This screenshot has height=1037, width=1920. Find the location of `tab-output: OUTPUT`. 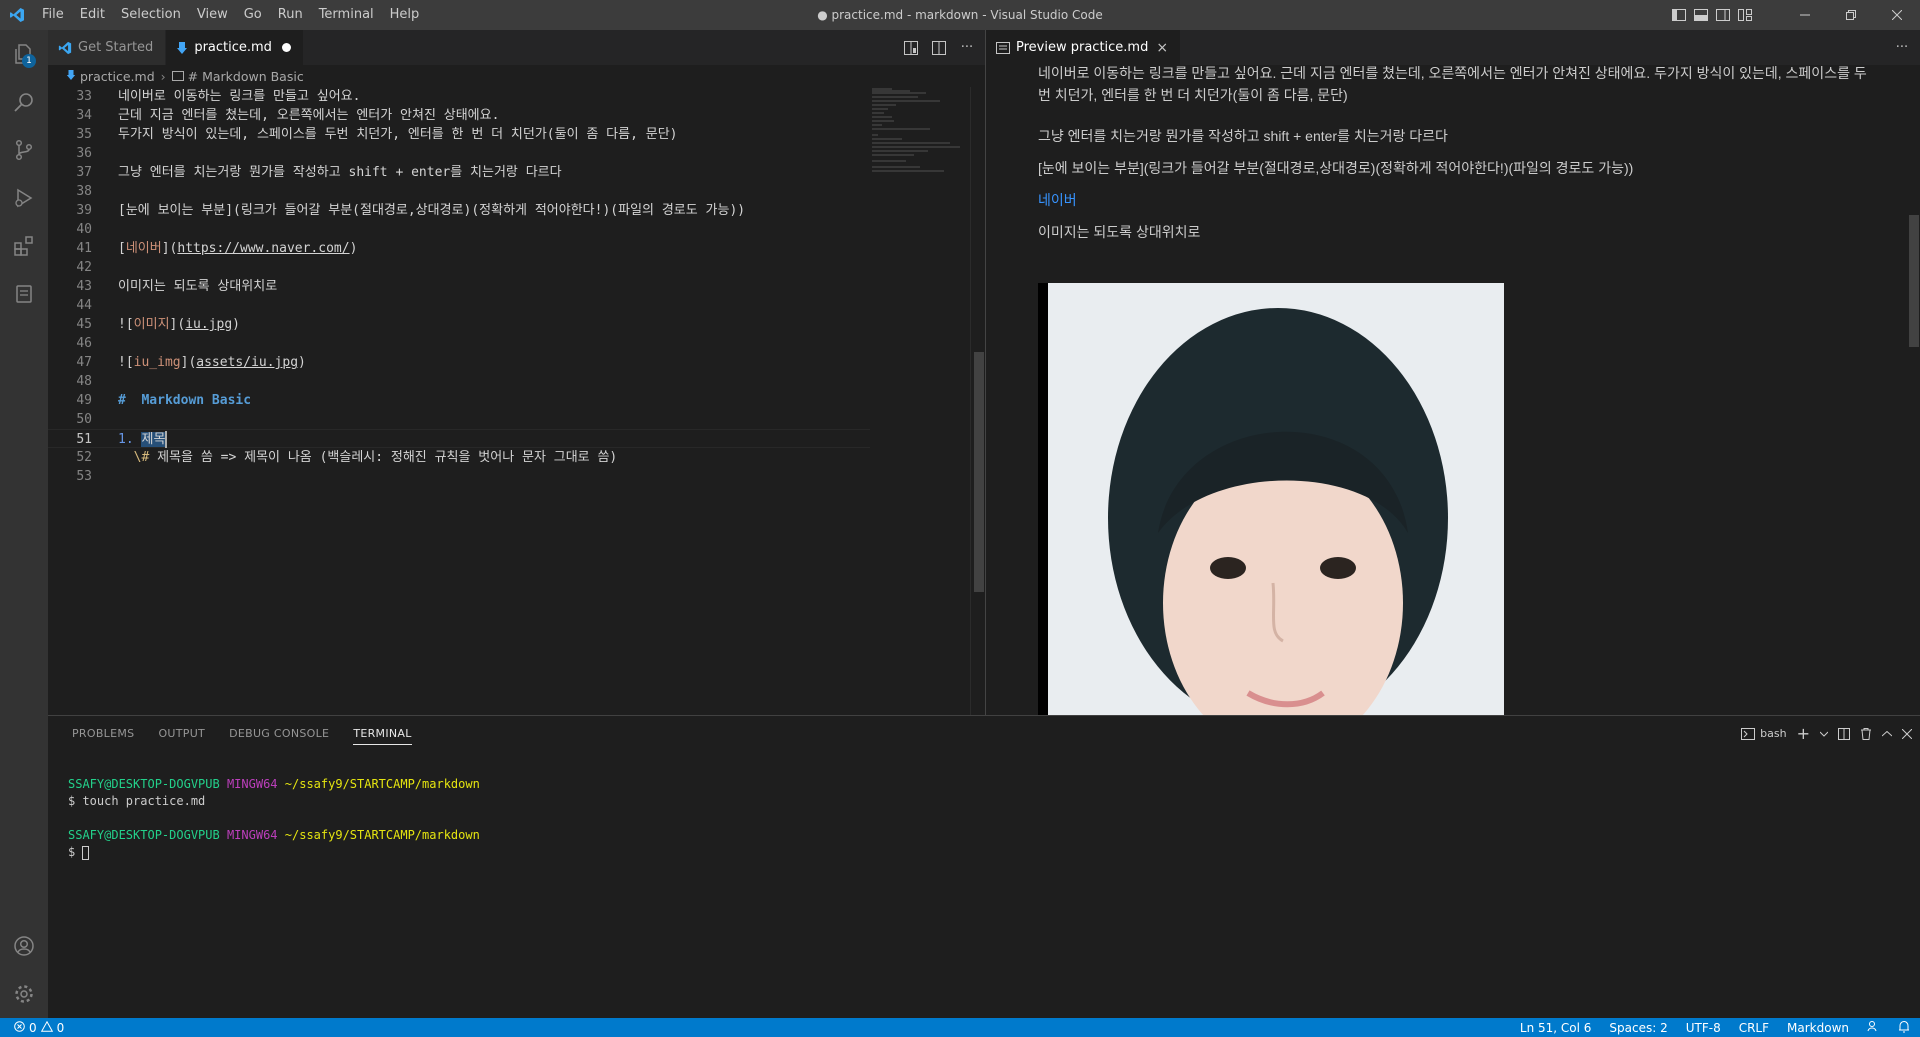

tab-output: OUTPUT is located at coordinates (181, 733).